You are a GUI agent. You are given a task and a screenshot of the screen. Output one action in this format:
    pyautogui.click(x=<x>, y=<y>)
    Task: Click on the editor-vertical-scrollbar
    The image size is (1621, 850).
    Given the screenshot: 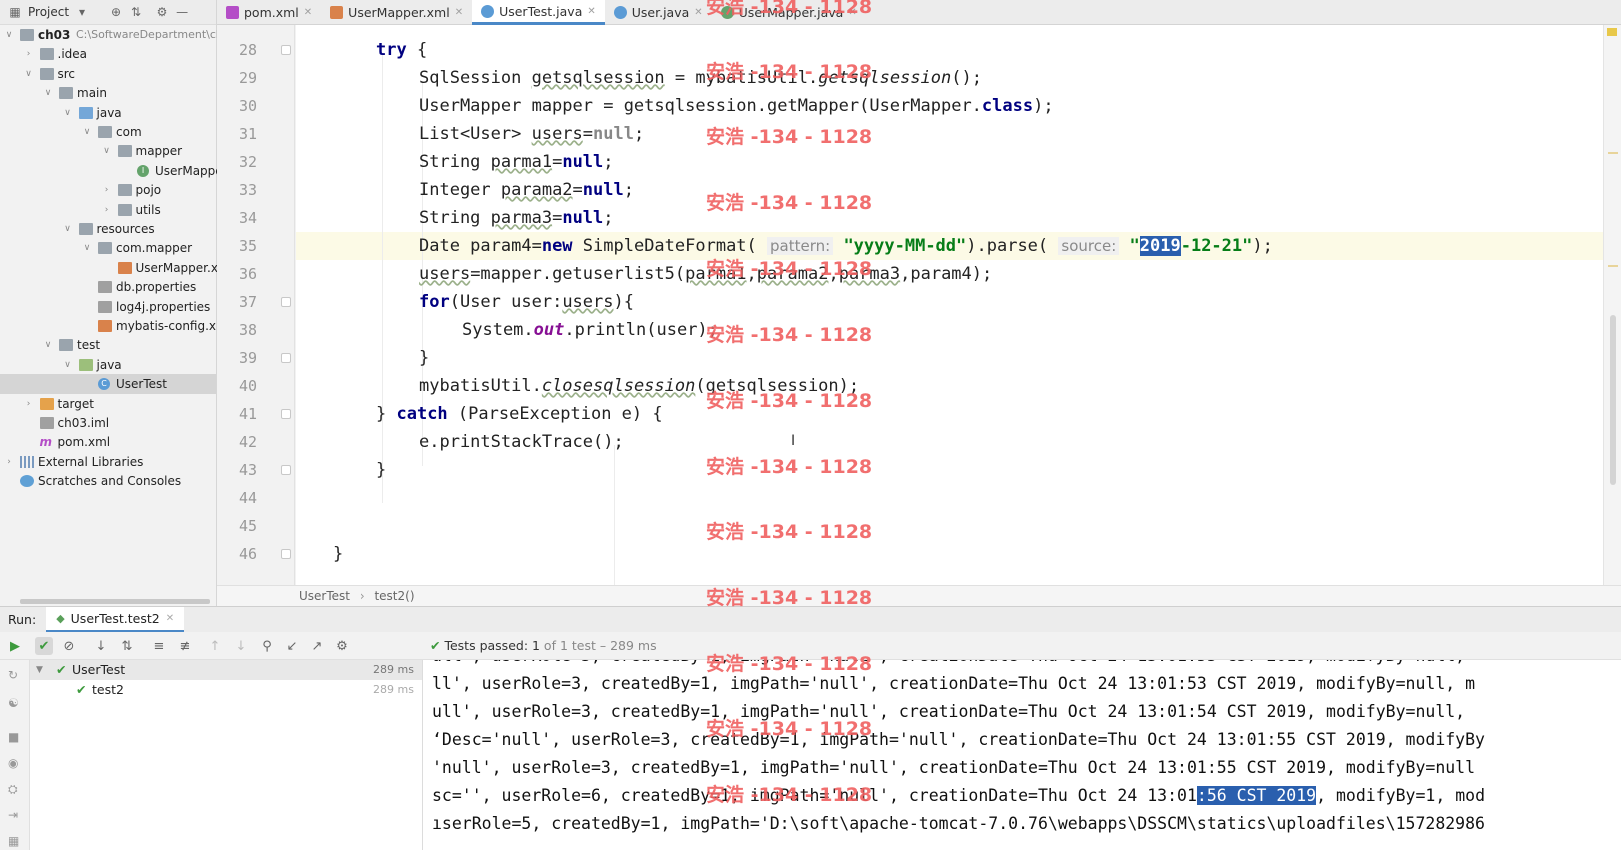 What is the action you would take?
    pyautogui.click(x=1612, y=305)
    